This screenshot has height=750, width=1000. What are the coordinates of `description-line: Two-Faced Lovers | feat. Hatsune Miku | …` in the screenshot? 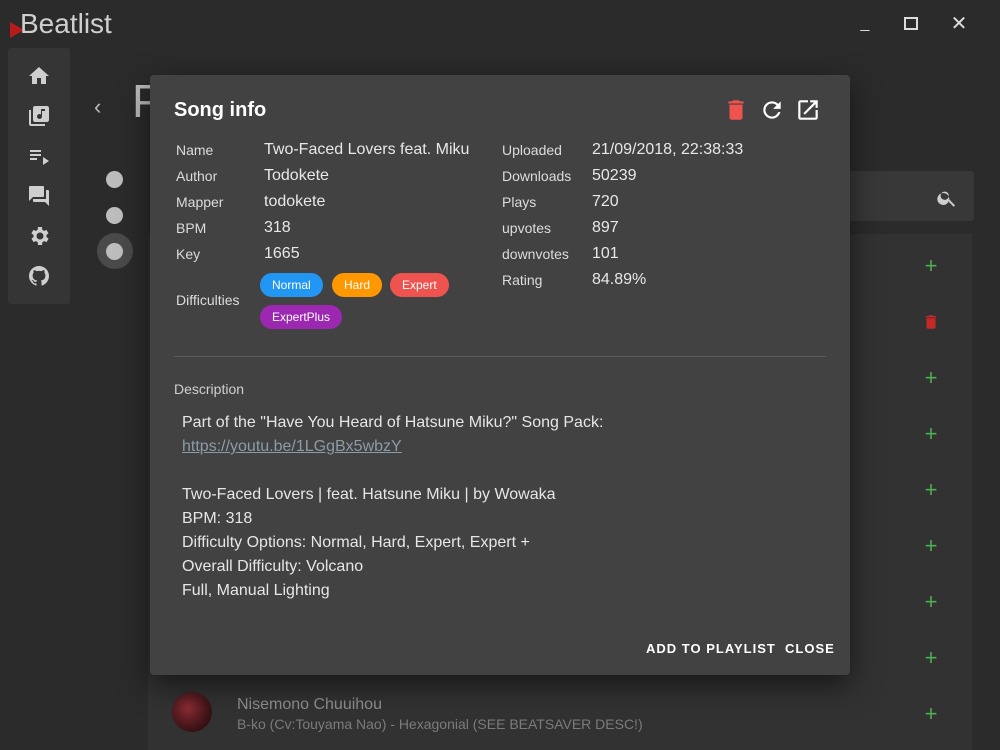 It's located at (369, 494).